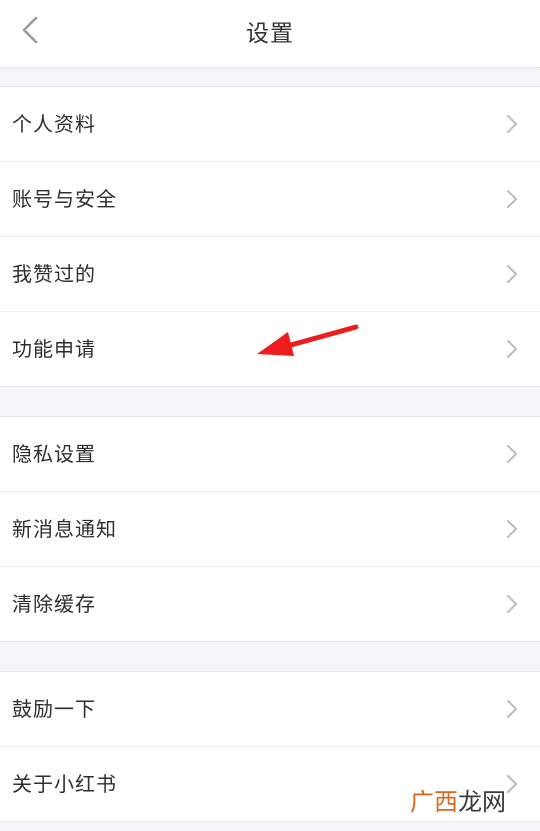  I want to click on settings-item-label: 新消息通知, so click(64, 529).